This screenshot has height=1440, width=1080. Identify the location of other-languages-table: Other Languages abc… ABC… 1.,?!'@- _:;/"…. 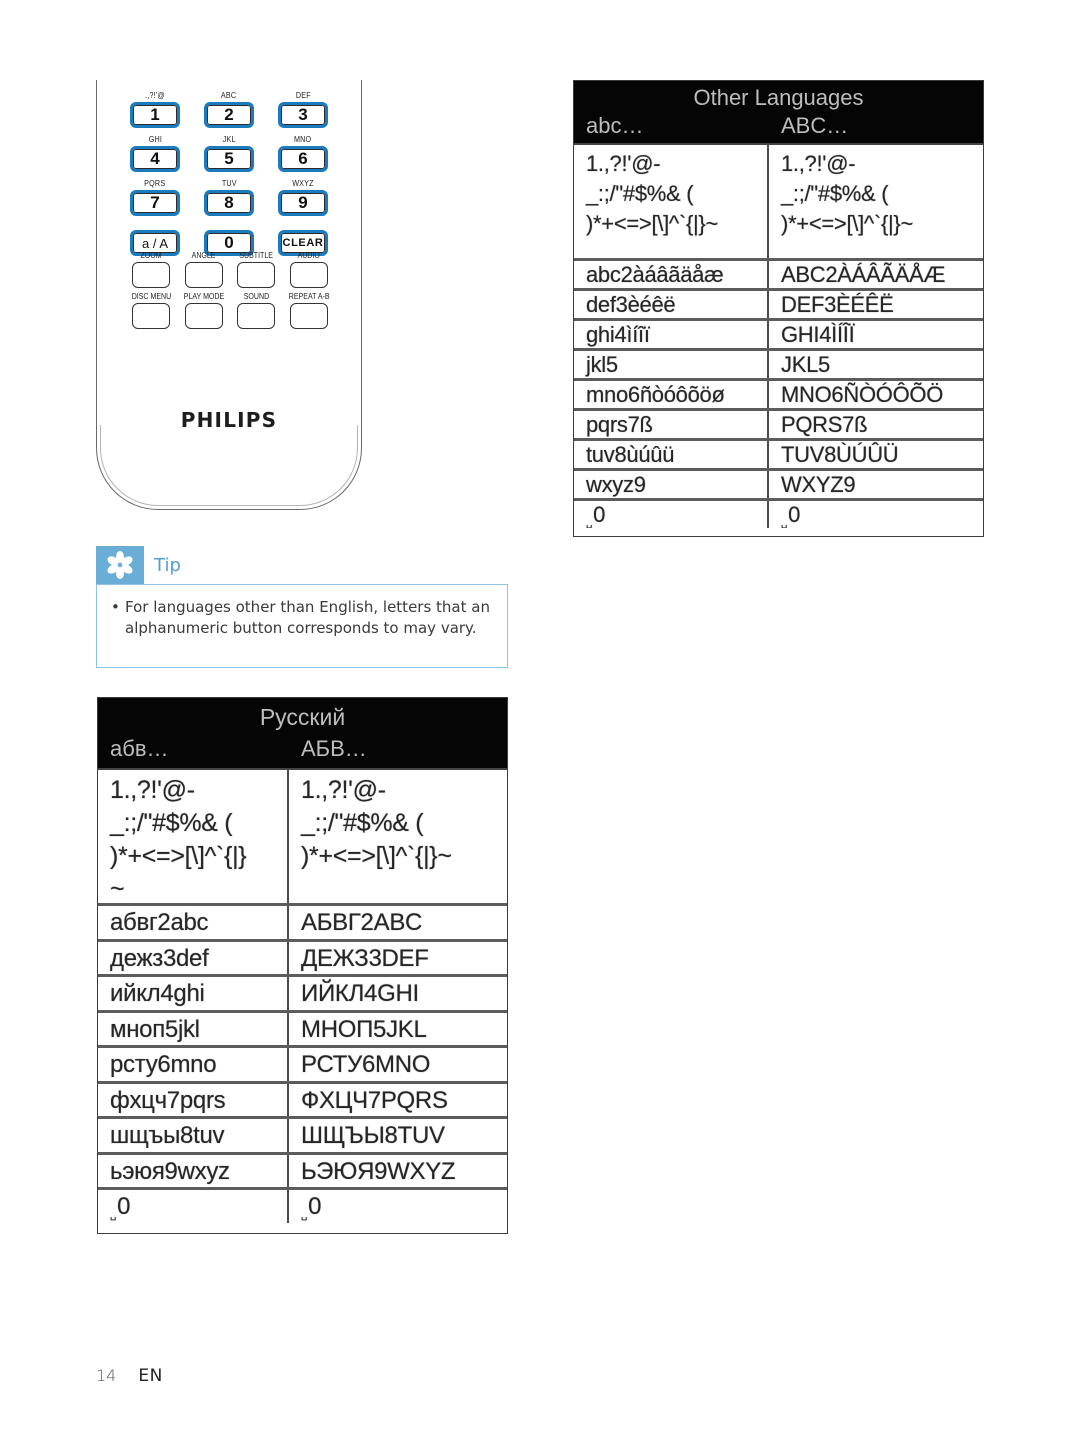
(778, 308).